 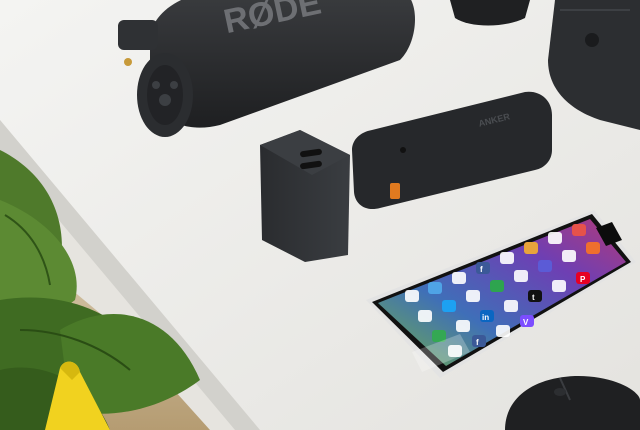 What do you see at coordinates (526, 322) in the screenshot?
I see `app-label-viber: V` at bounding box center [526, 322].